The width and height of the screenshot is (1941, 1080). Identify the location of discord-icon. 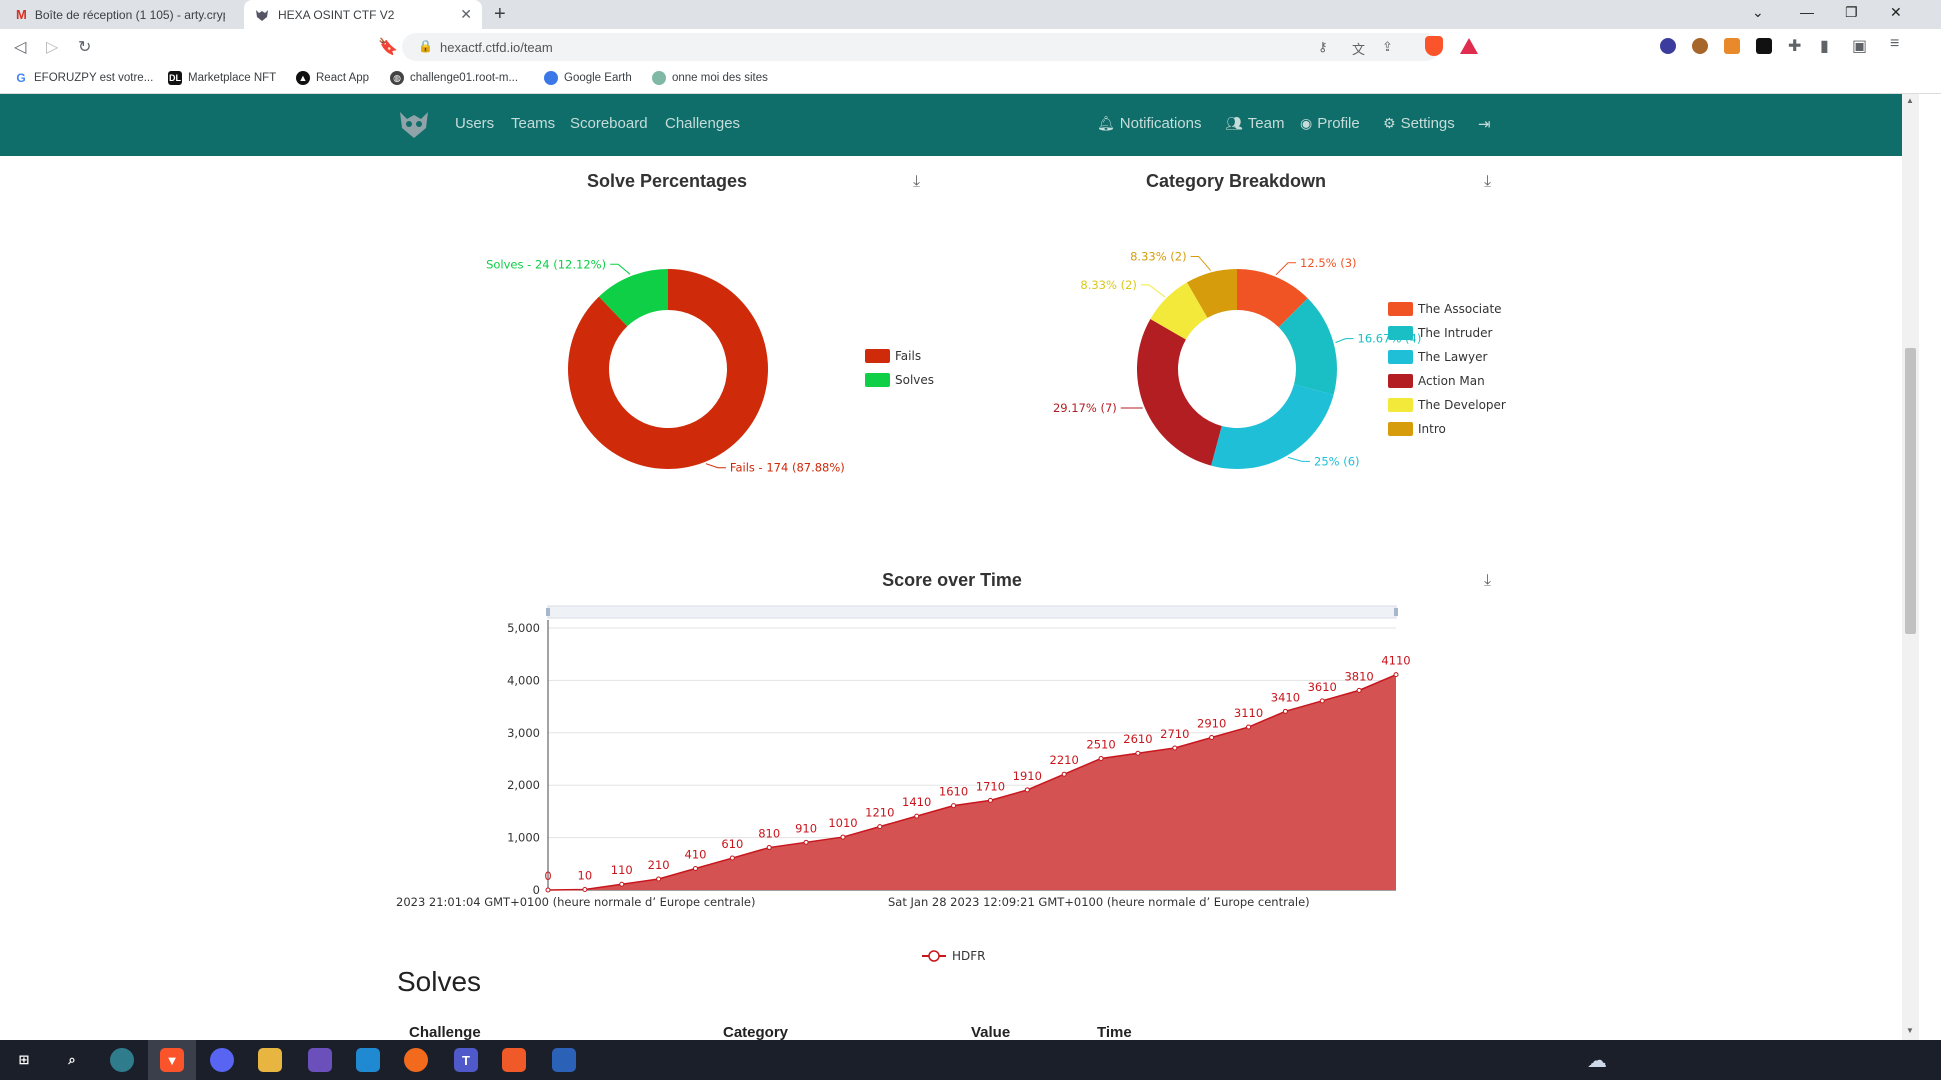
(222, 1060).